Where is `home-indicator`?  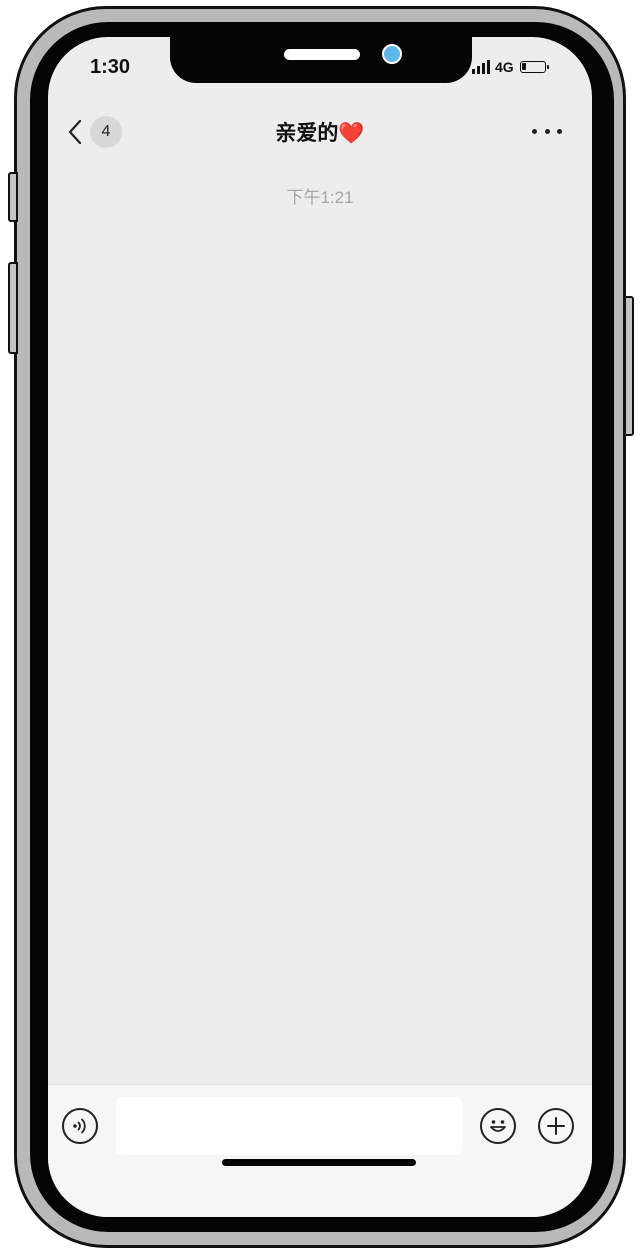 home-indicator is located at coordinates (319, 1162).